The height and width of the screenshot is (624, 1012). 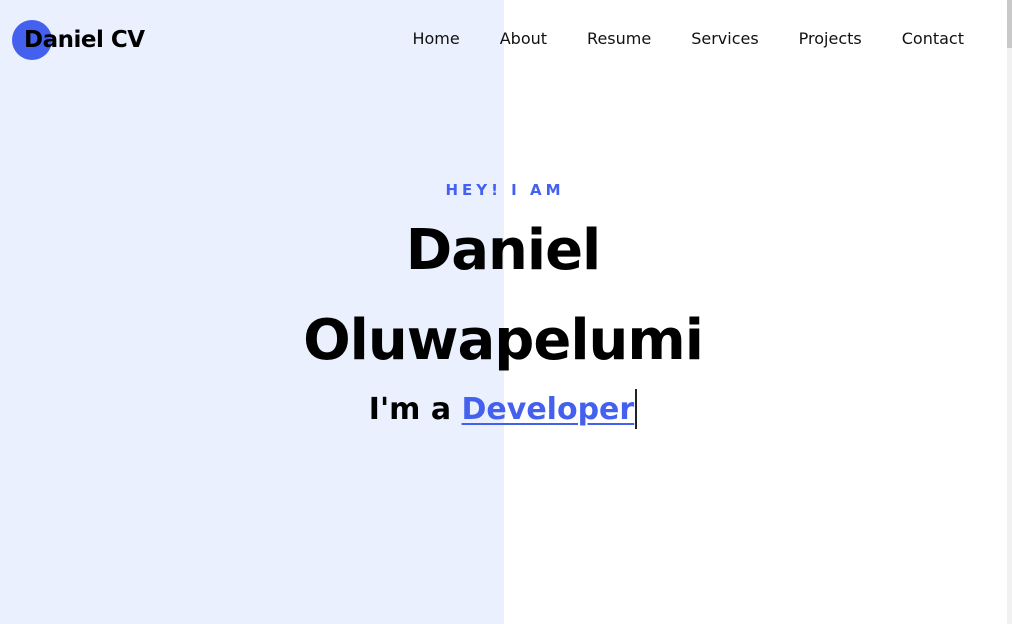 I want to click on nav-link-projects: Projects, so click(x=830, y=39).